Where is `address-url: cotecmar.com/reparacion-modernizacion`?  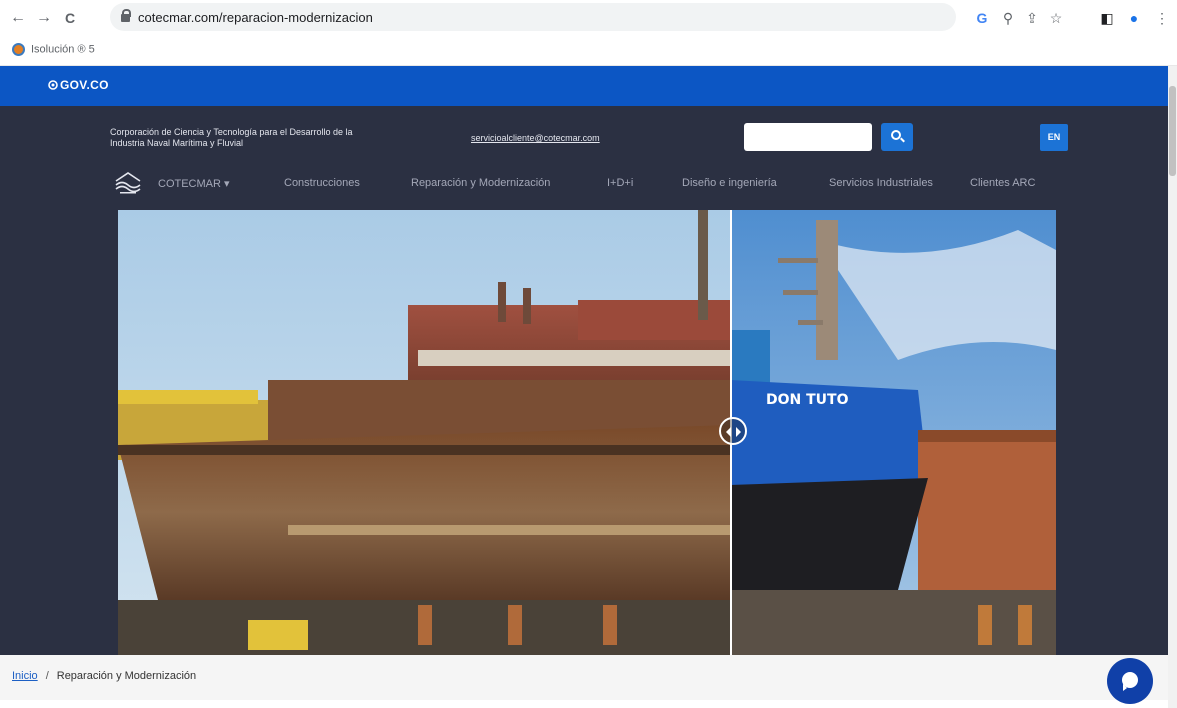
address-url: cotecmar.com/reparacion-modernizacion is located at coordinates (255, 17).